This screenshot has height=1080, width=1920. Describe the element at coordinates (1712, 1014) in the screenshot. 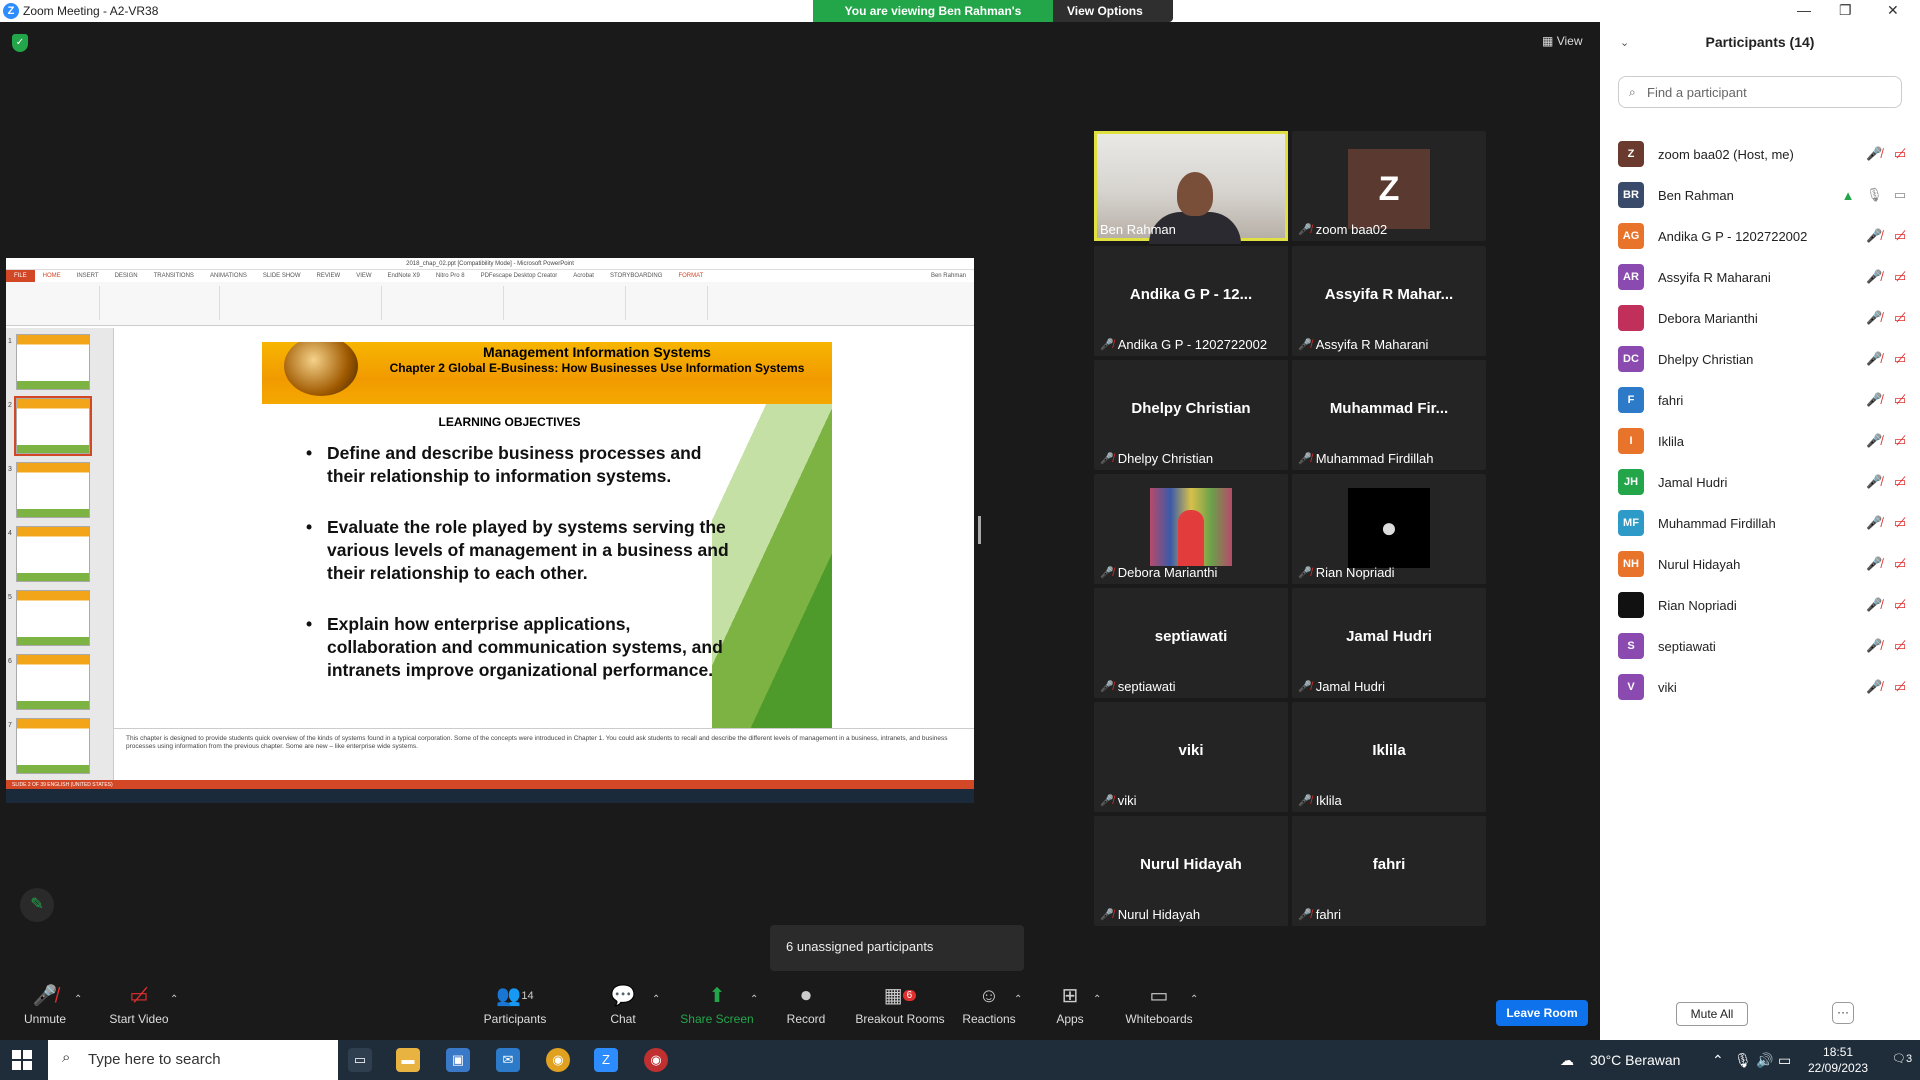

I see `mute-all-button: Mute All` at that location.